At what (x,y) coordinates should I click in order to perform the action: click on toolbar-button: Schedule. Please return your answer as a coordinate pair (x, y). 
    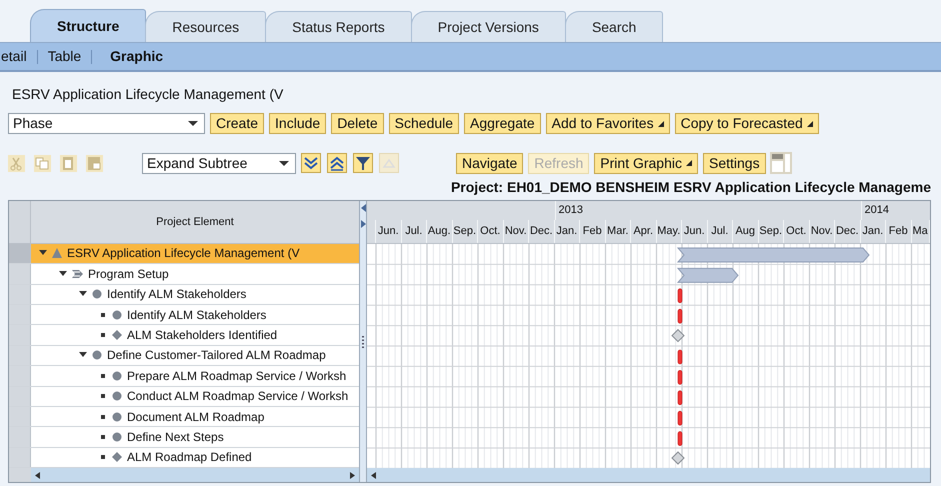
    Looking at the image, I should click on (424, 123).